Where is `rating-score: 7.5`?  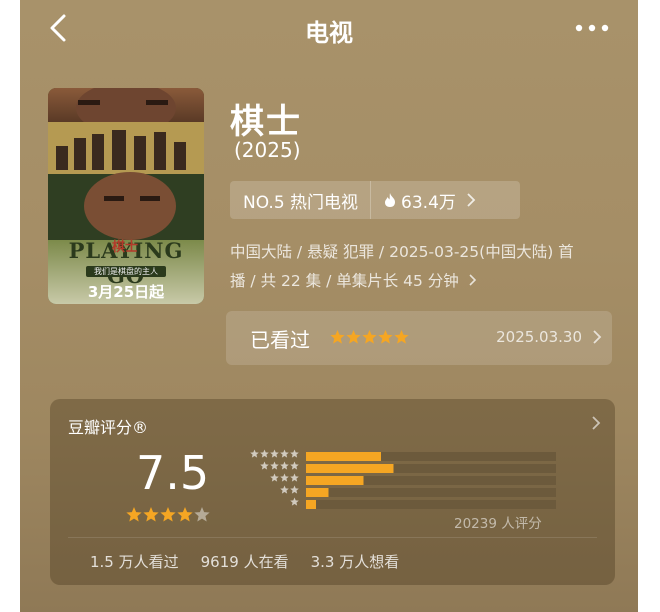
rating-score: 7.5 is located at coordinates (173, 473).